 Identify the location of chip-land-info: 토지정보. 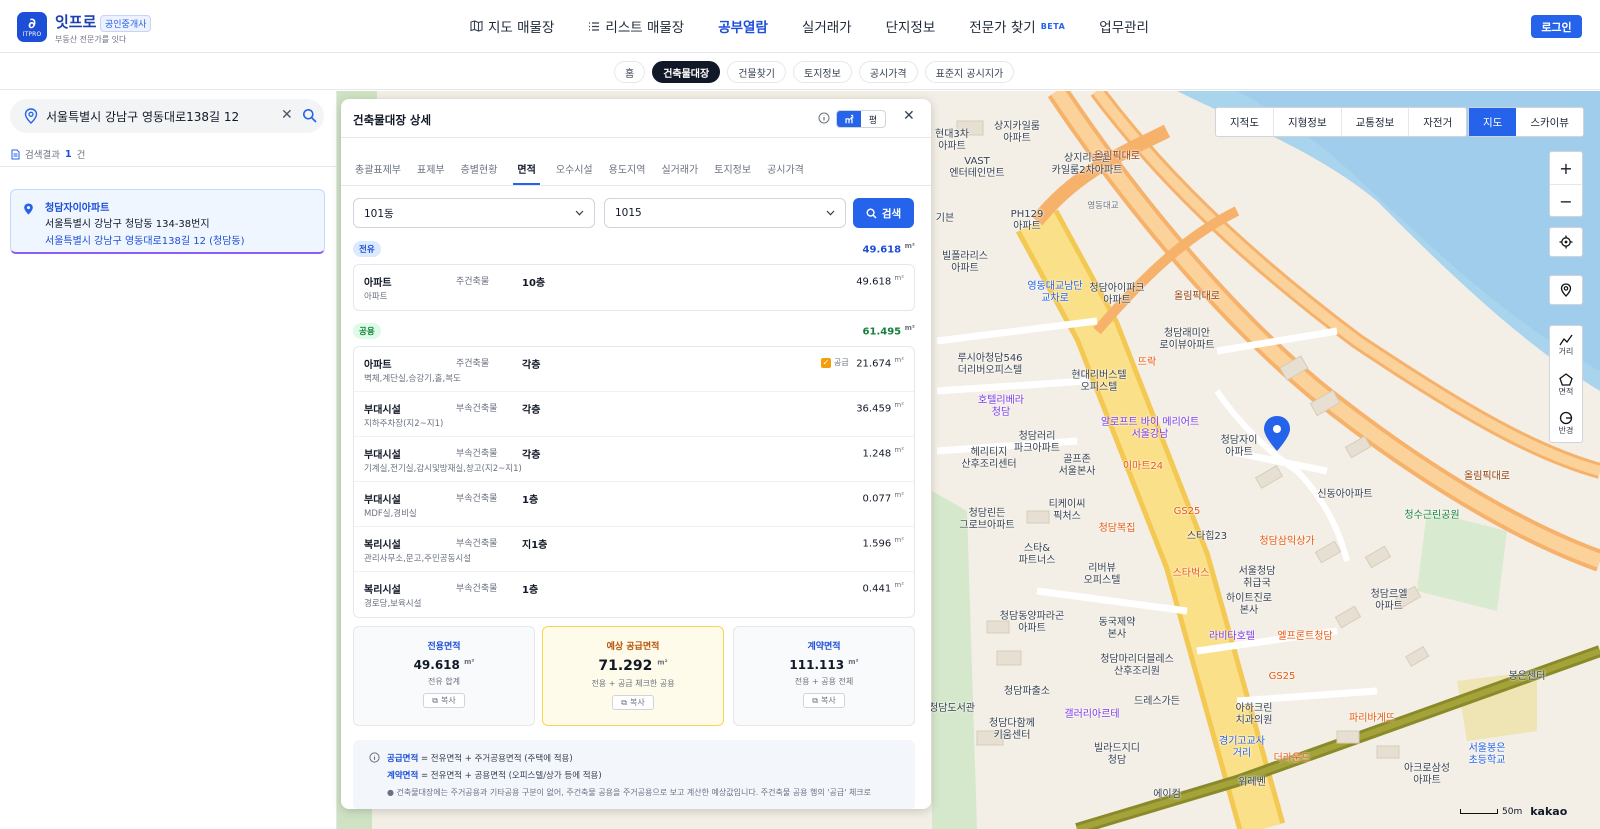
(822, 72).